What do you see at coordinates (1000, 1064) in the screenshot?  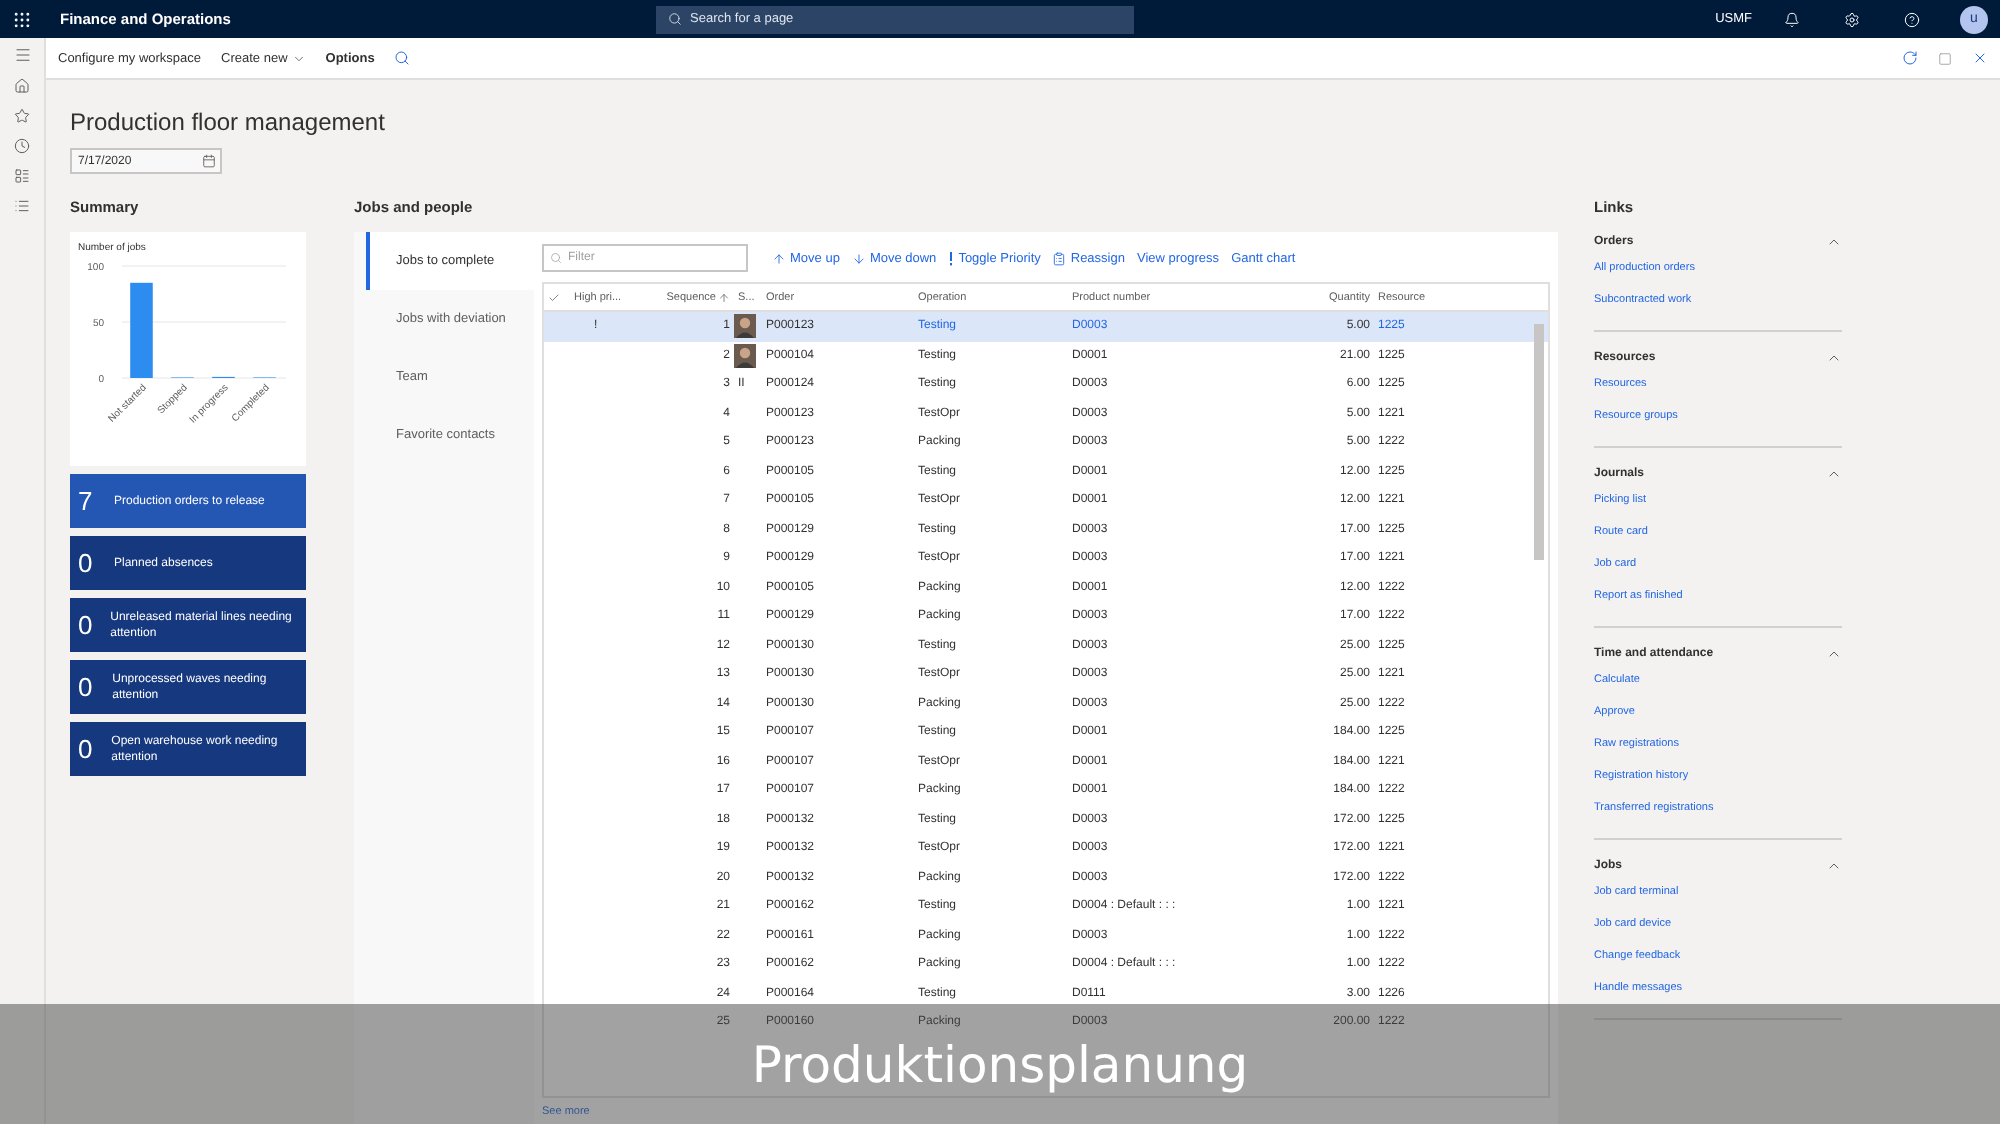 I see `caption-text: Produktionsplanung` at bounding box center [1000, 1064].